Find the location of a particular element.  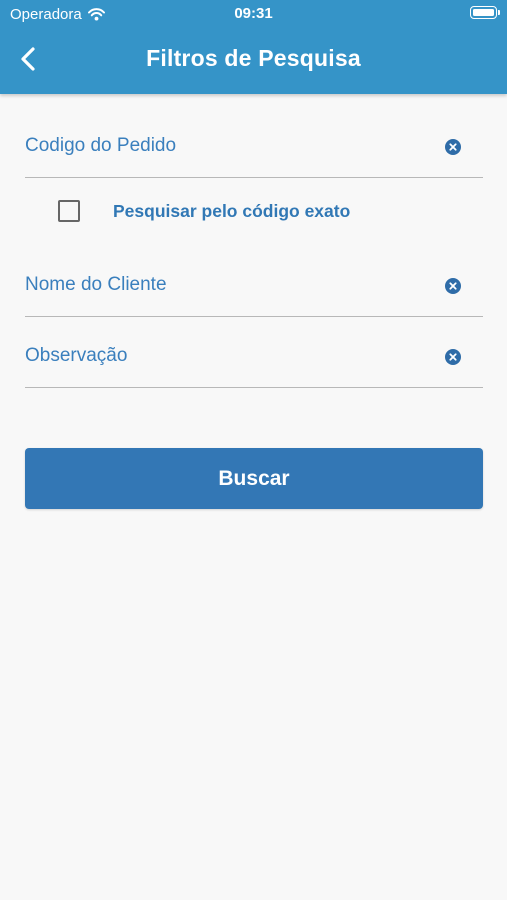

battery-icon is located at coordinates (485, 12).